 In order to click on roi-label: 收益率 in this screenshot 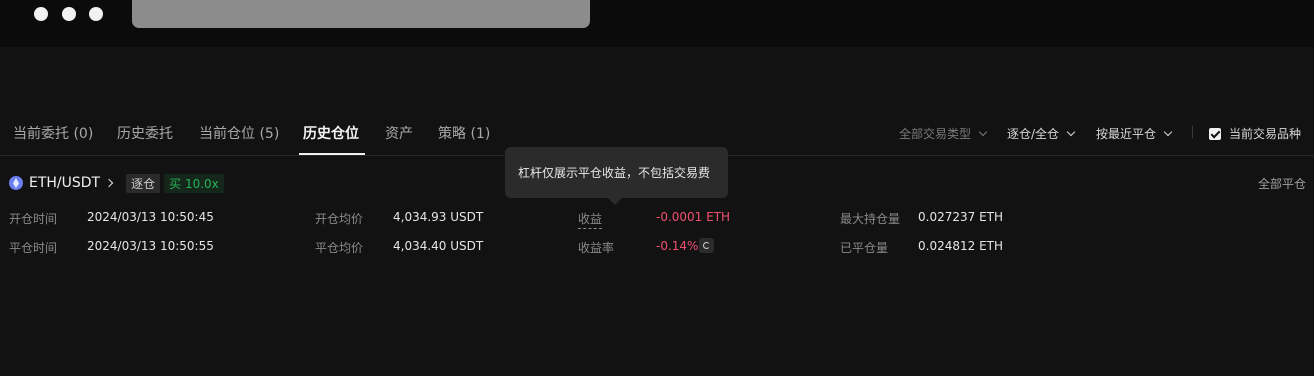, I will do `click(596, 248)`.